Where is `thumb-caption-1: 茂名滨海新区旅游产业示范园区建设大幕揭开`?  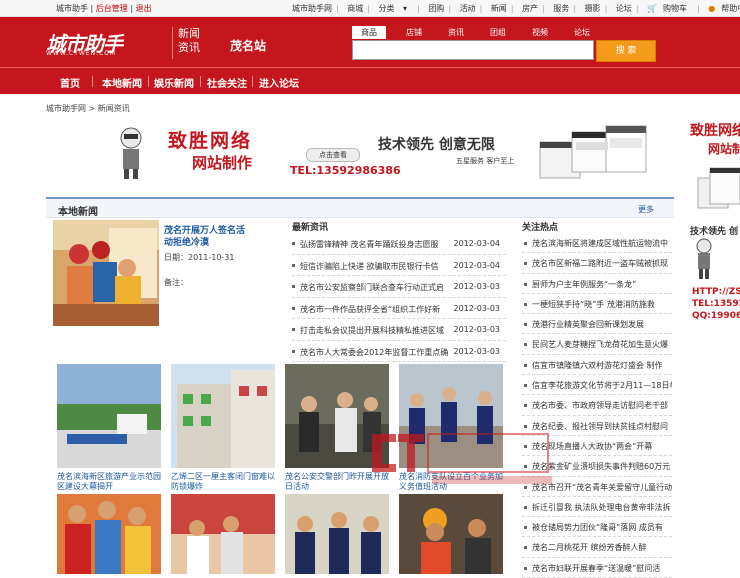
thumb-caption-1: 茂名滨海新区旅游产业示范园区建设大幕揭开 is located at coordinates (110, 482).